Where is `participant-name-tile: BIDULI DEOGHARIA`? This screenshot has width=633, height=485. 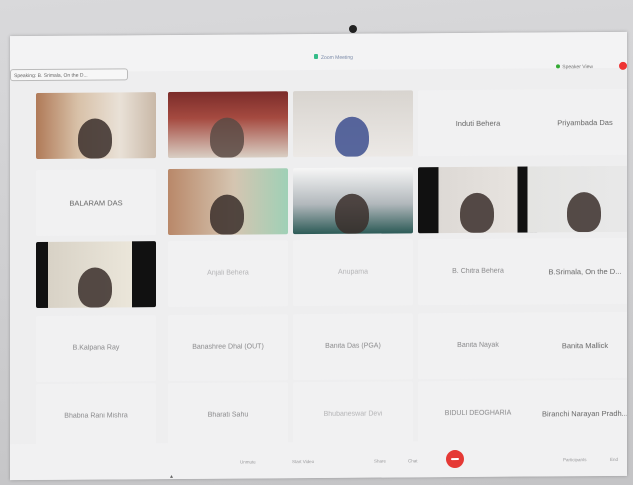
participant-name-tile: BIDULI DEOGHARIA is located at coordinates (478, 414).